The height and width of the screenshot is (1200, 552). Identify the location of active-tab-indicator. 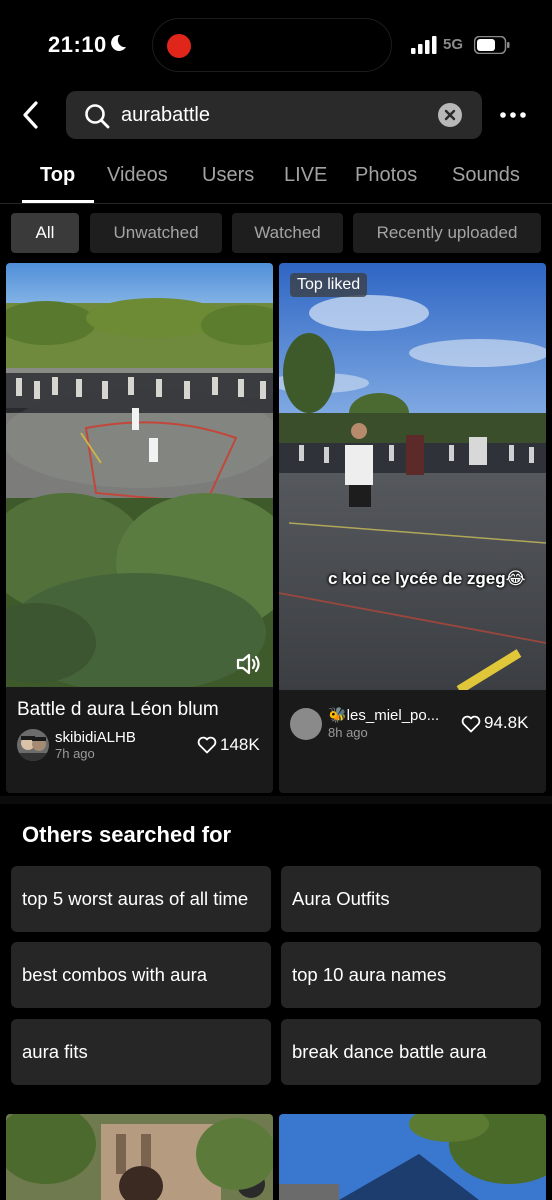
(58, 201).